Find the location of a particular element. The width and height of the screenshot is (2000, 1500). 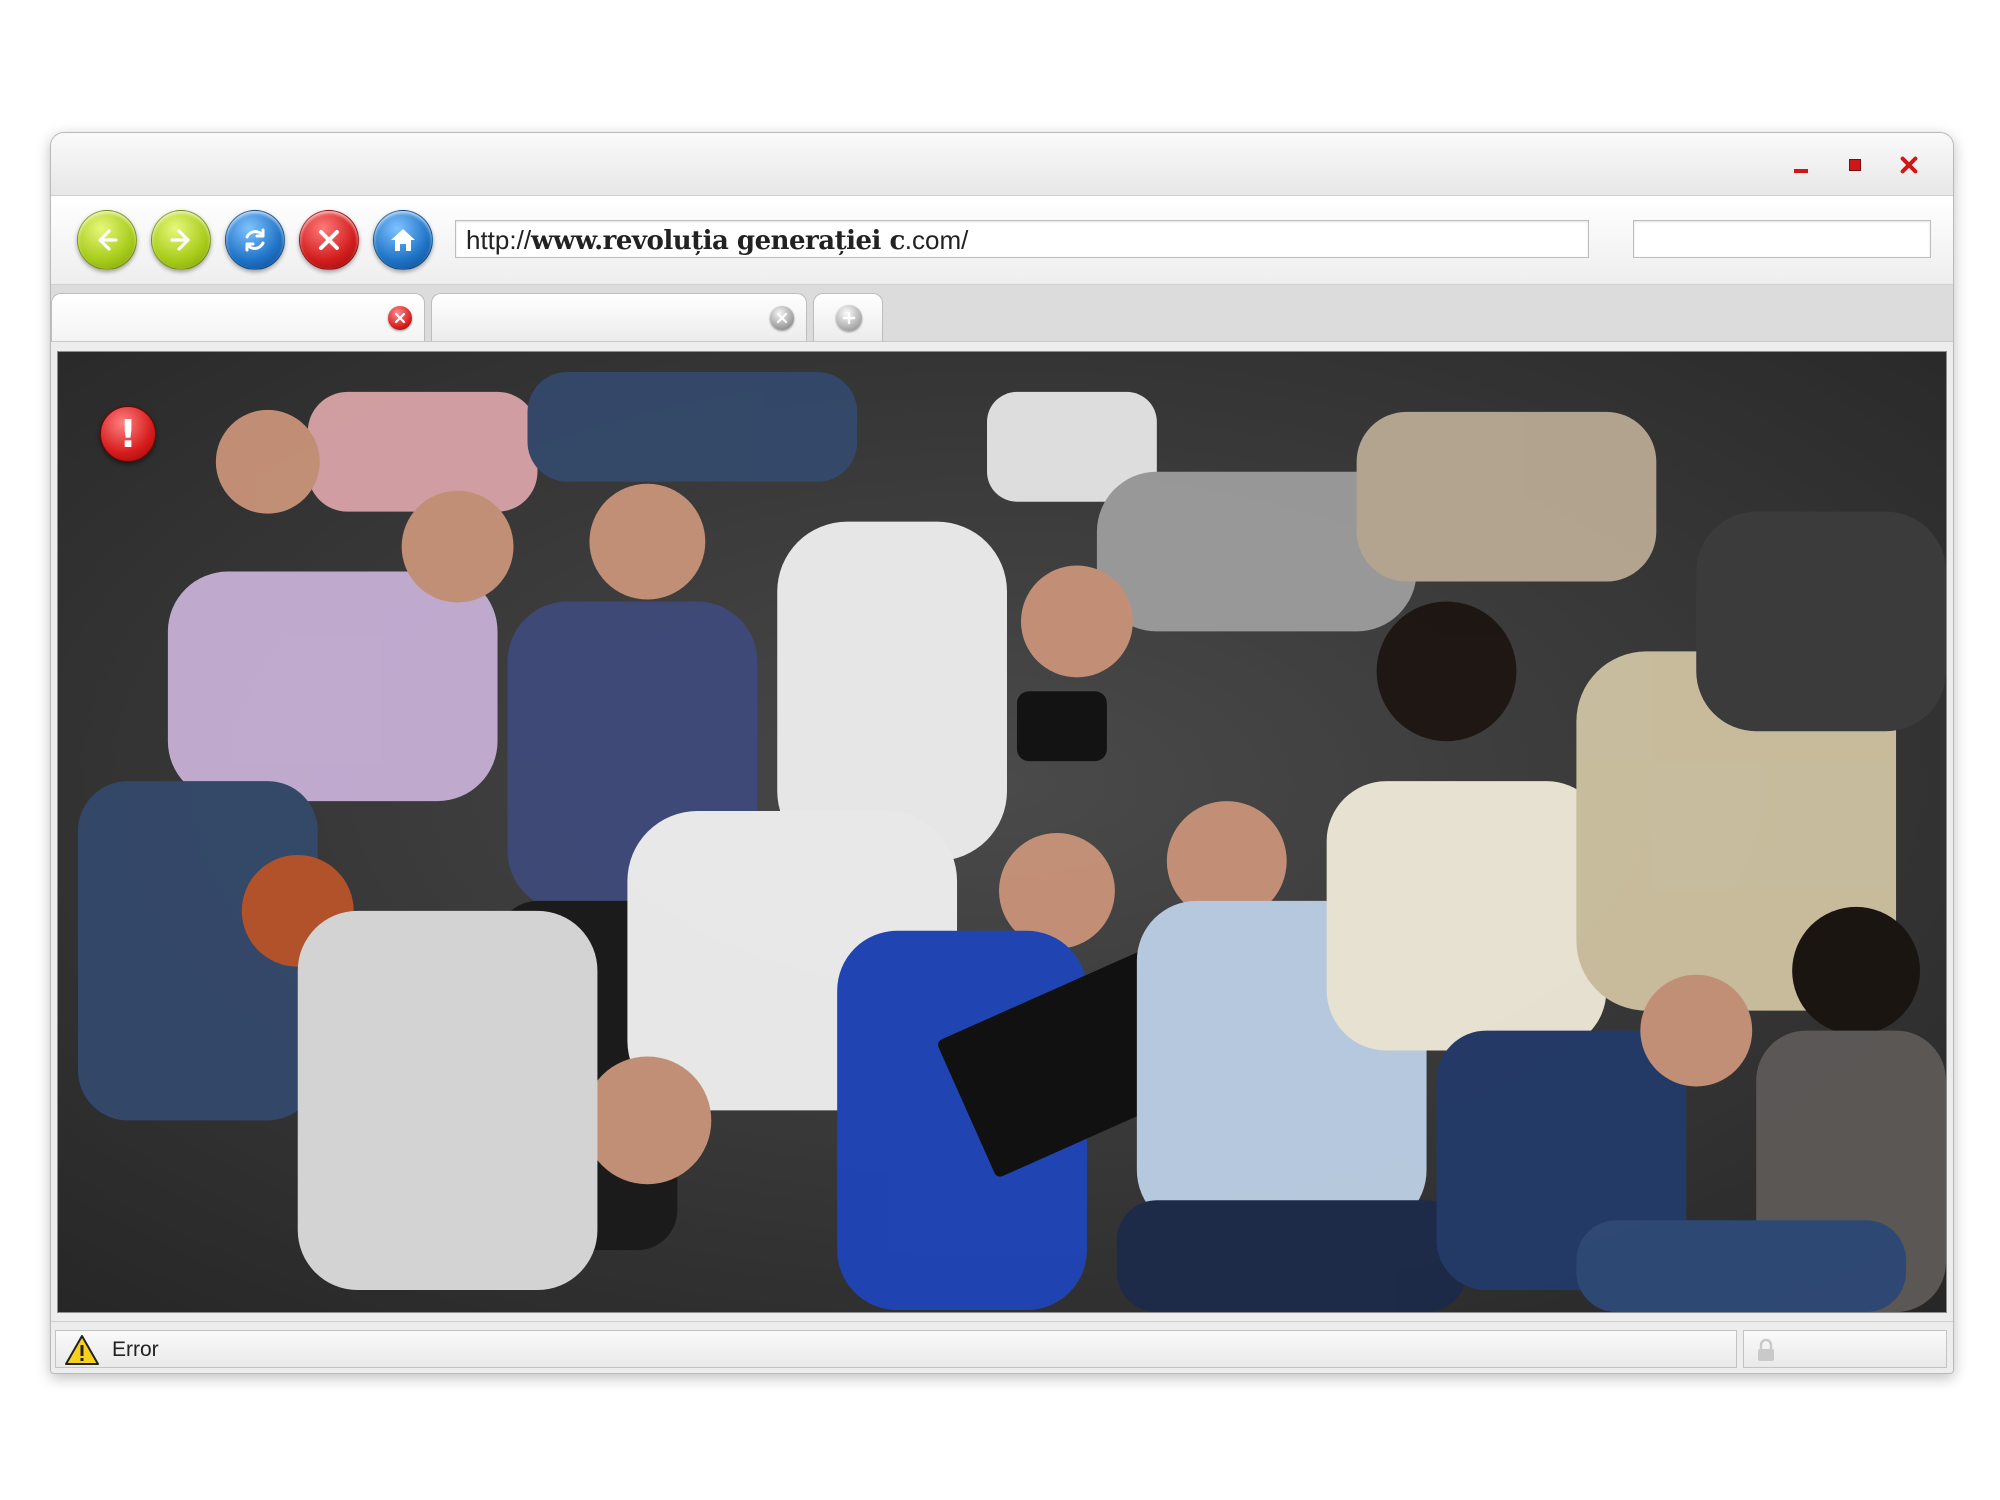

stop-icon is located at coordinates (329, 240).